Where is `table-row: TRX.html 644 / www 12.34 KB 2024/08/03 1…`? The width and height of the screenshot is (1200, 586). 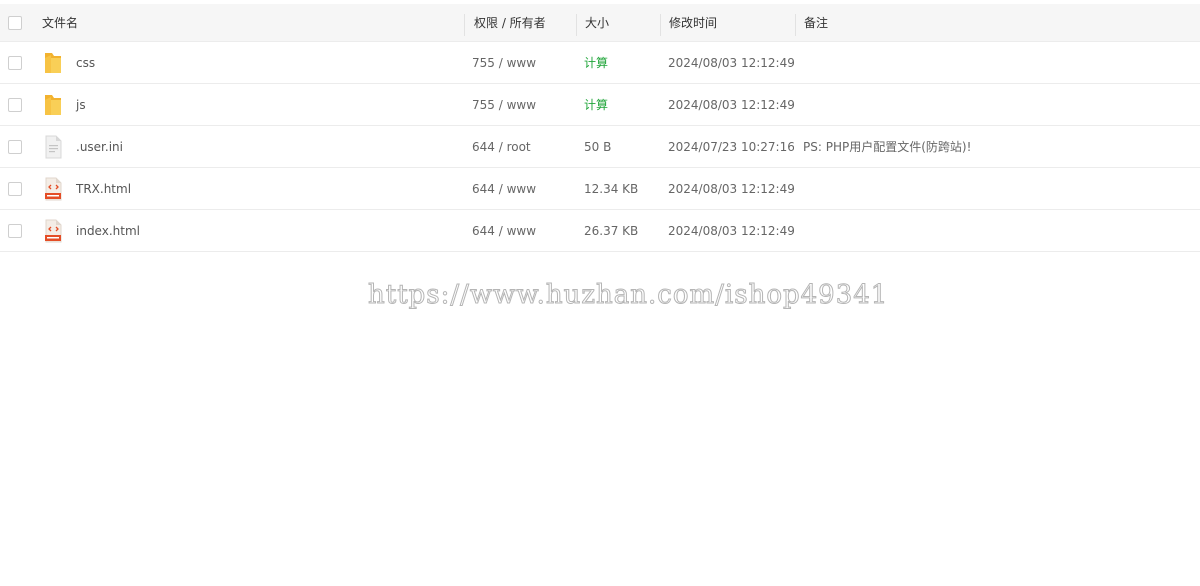
table-row: TRX.html 644 / www 12.34 KB 2024/08/03 1… is located at coordinates (600, 189).